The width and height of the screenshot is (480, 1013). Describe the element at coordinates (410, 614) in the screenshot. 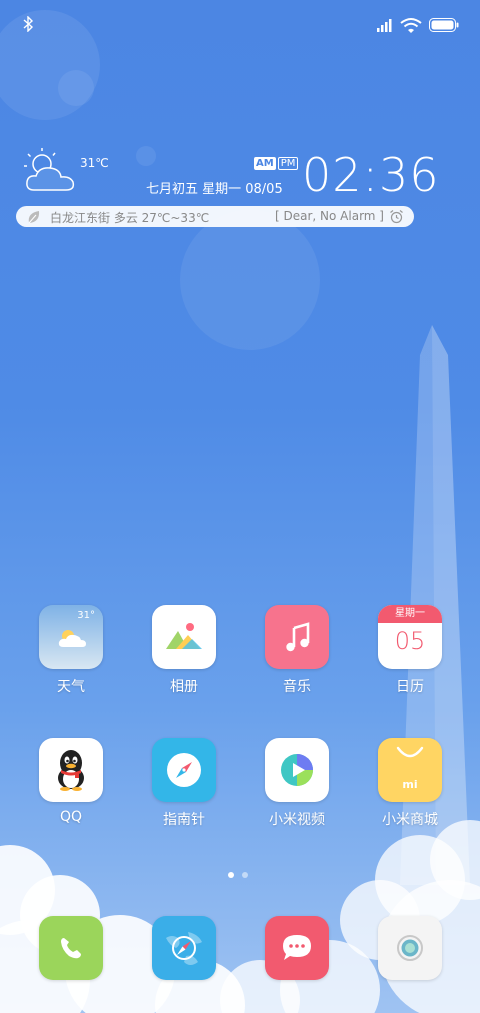

I see `calendar-weekday: 星期一` at that location.